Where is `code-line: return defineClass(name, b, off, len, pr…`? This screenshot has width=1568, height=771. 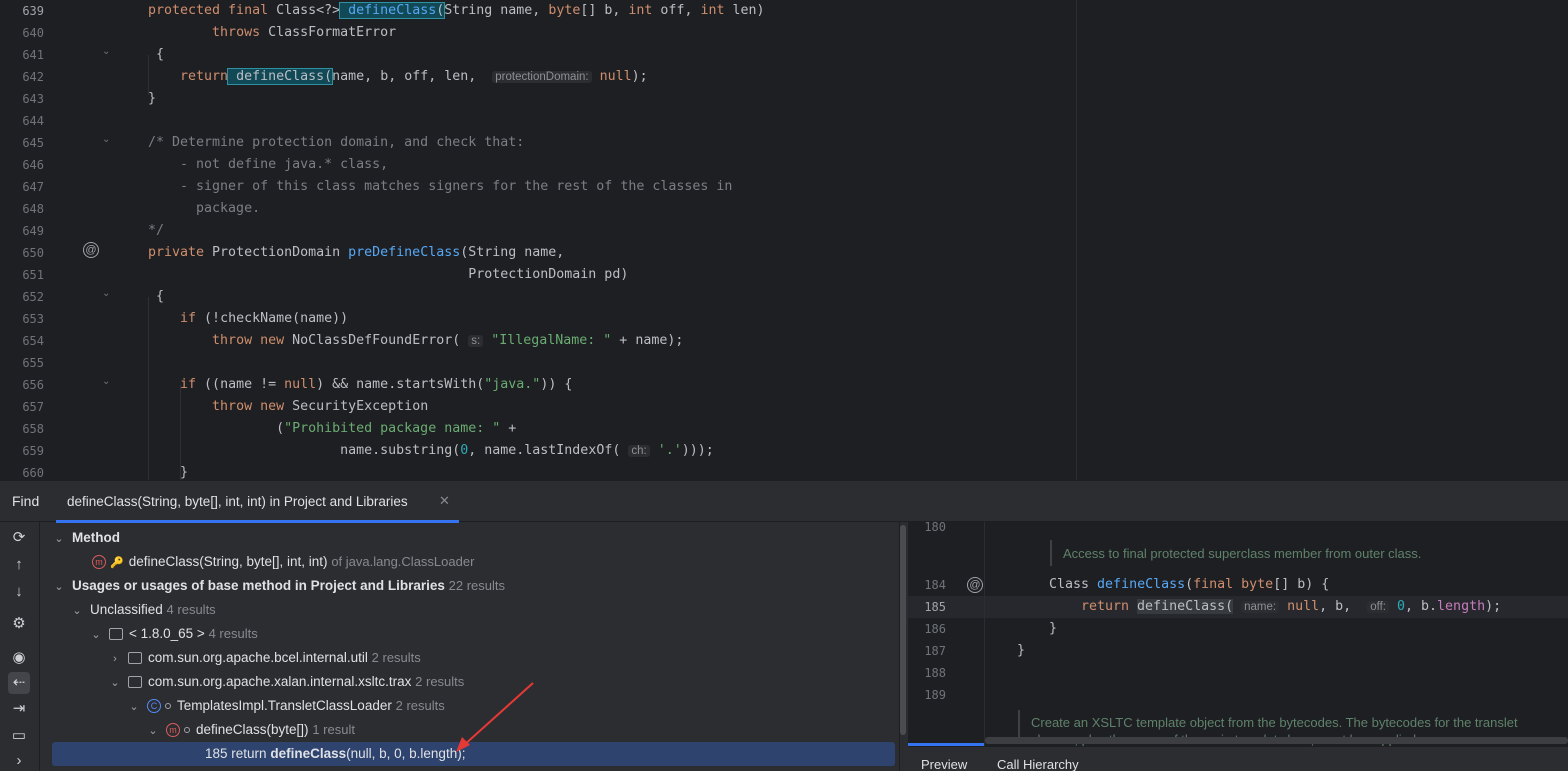 code-line: return defineClass(name, b, off, len, pr… is located at coordinates (414, 76).